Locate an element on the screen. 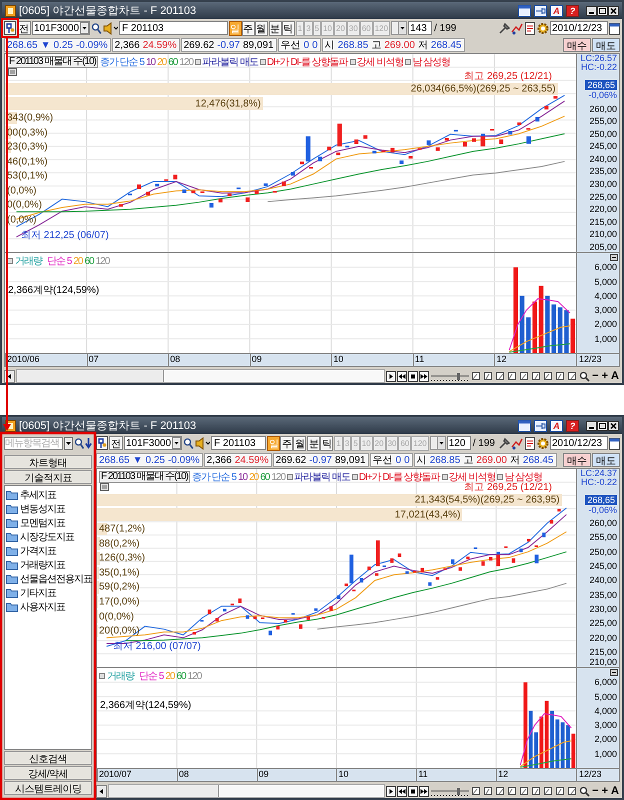  indicator-folder: 시장강도지표 is located at coordinates (47, 537).